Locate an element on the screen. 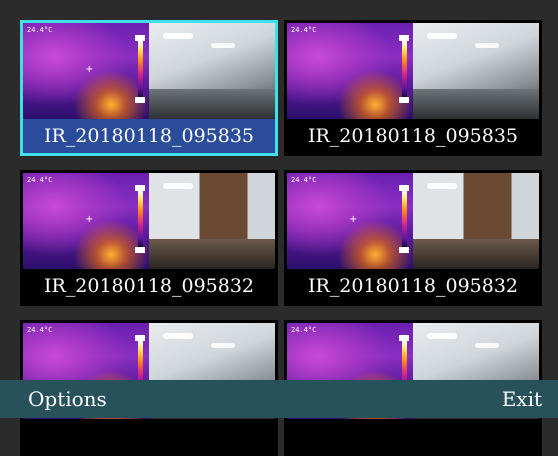  options-button: Options is located at coordinates (67, 399).